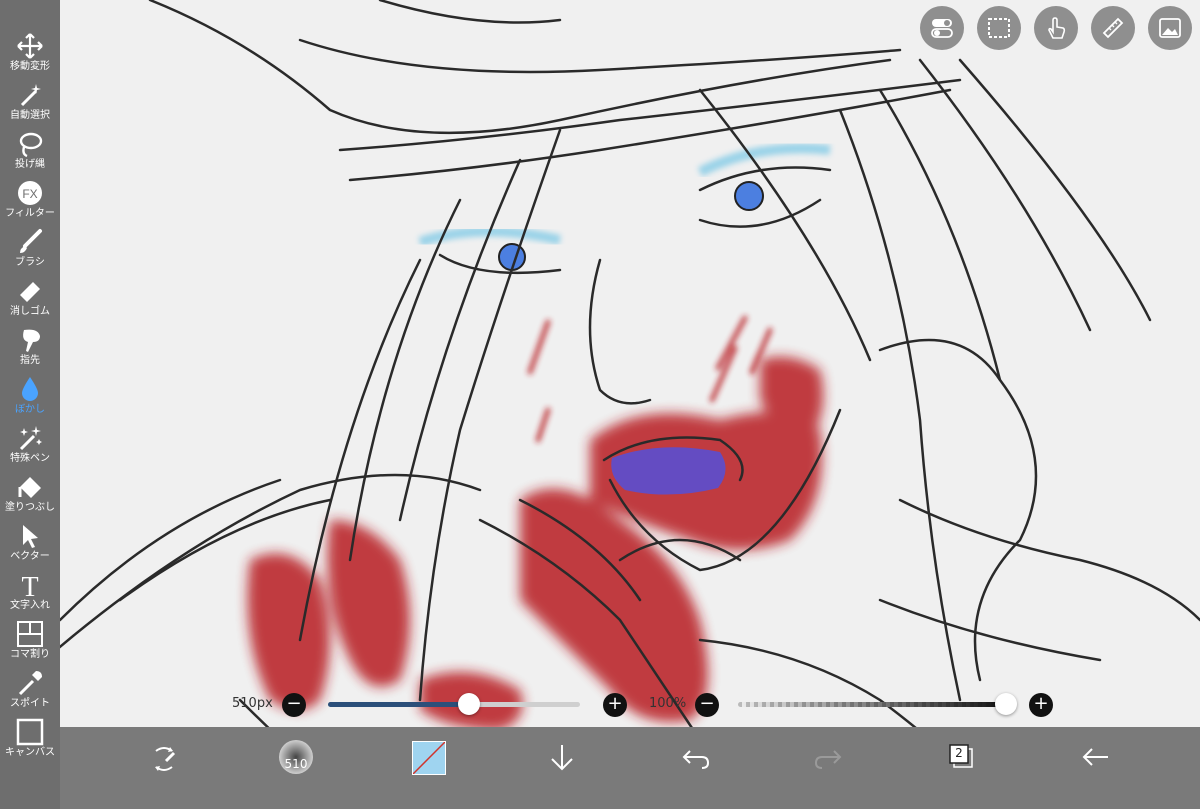 The width and height of the screenshot is (1200, 809). I want to click on tool-label: ブラシ, so click(30, 262).